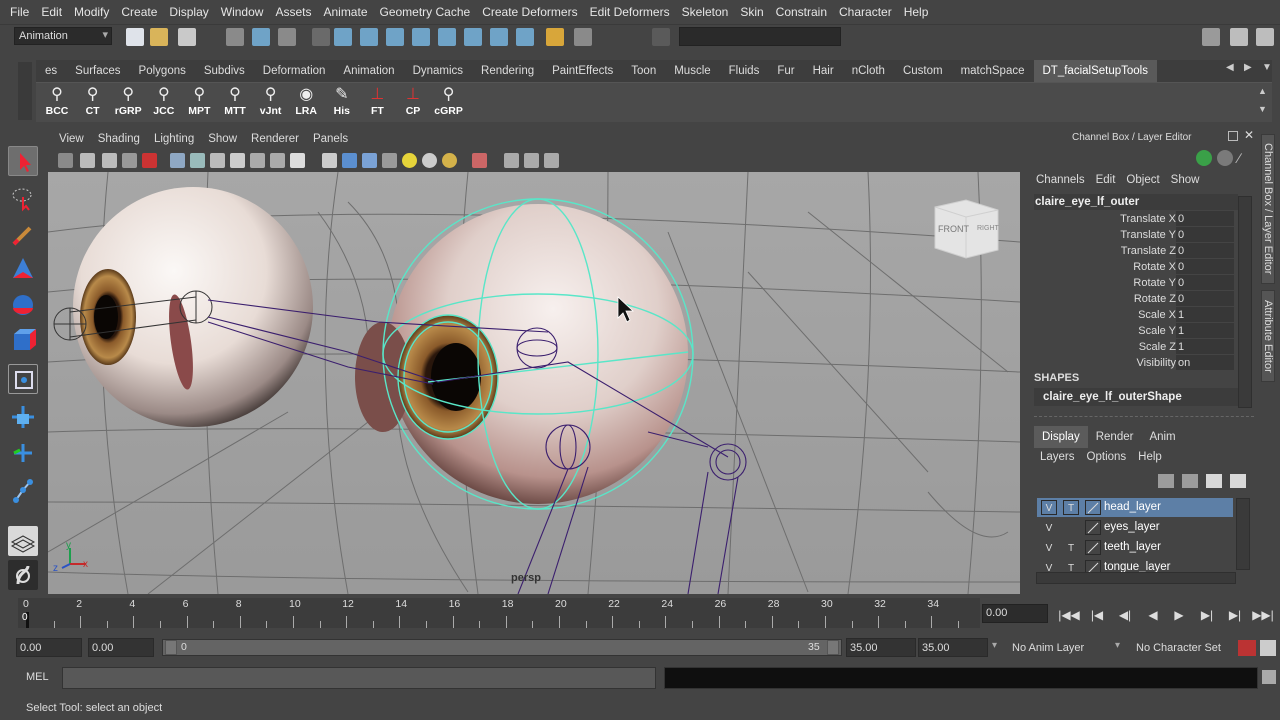 This screenshot has height=720, width=1280. What do you see at coordinates (1235, 615) in the screenshot?
I see `step-forward-key-icon: ▶|` at bounding box center [1235, 615].